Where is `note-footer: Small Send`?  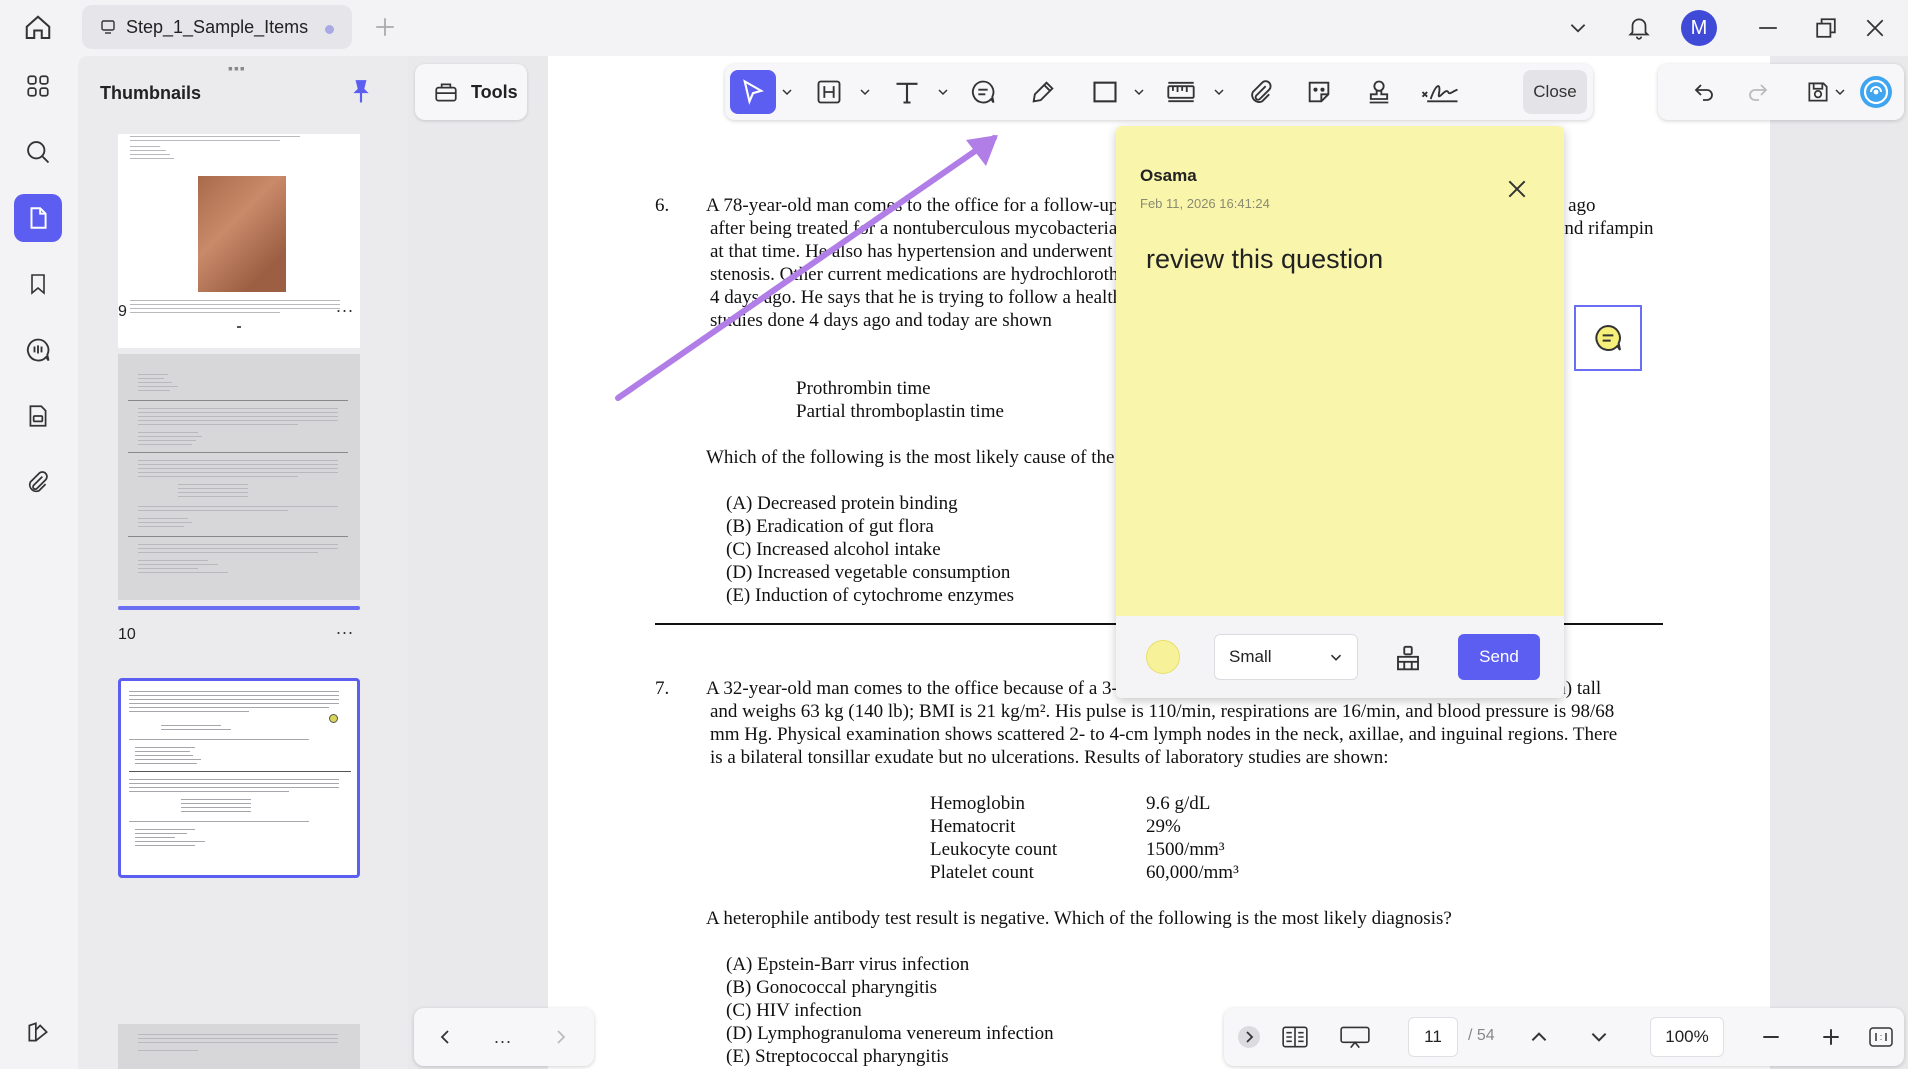 note-footer: Small Send is located at coordinates (1340, 657).